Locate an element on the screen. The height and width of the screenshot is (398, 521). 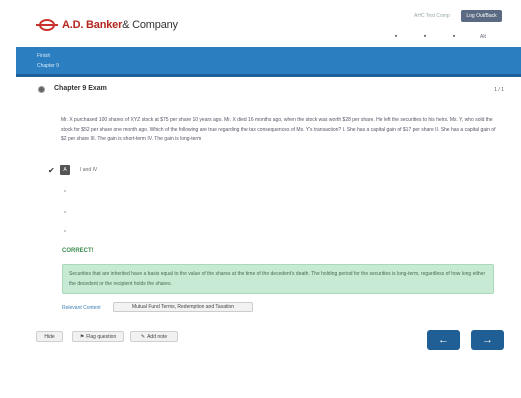
logout-button: Log Out/Back is located at coordinates (481, 16).